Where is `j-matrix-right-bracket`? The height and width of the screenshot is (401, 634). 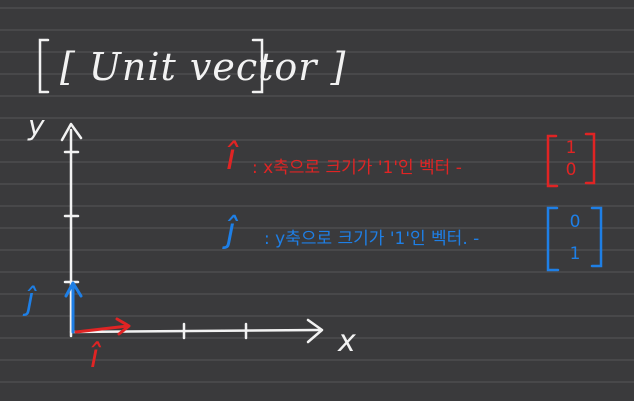
j-matrix-right-bracket is located at coordinates (596, 237).